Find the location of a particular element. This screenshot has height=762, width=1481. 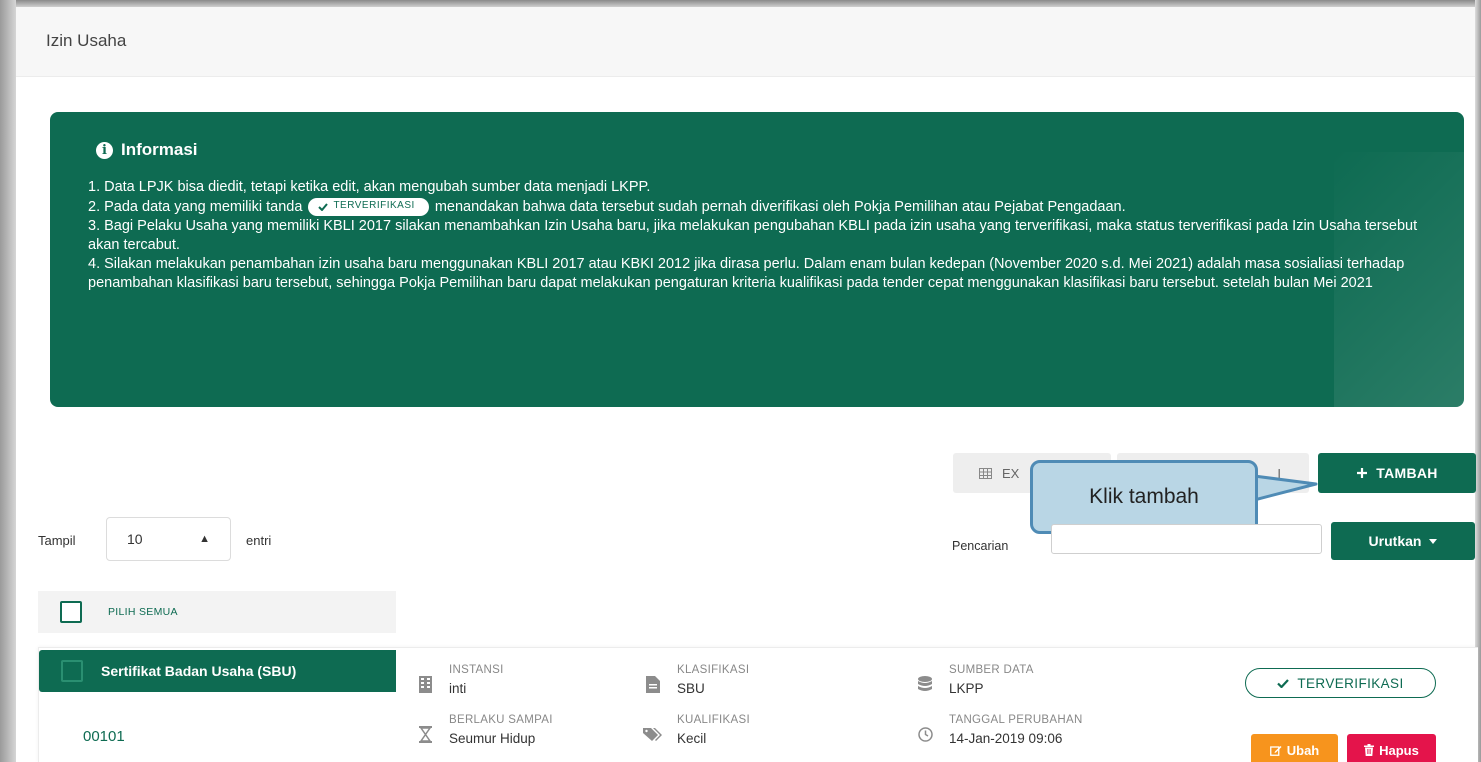

tutorial-callout: Klik tambah is located at coordinates (1144, 497).